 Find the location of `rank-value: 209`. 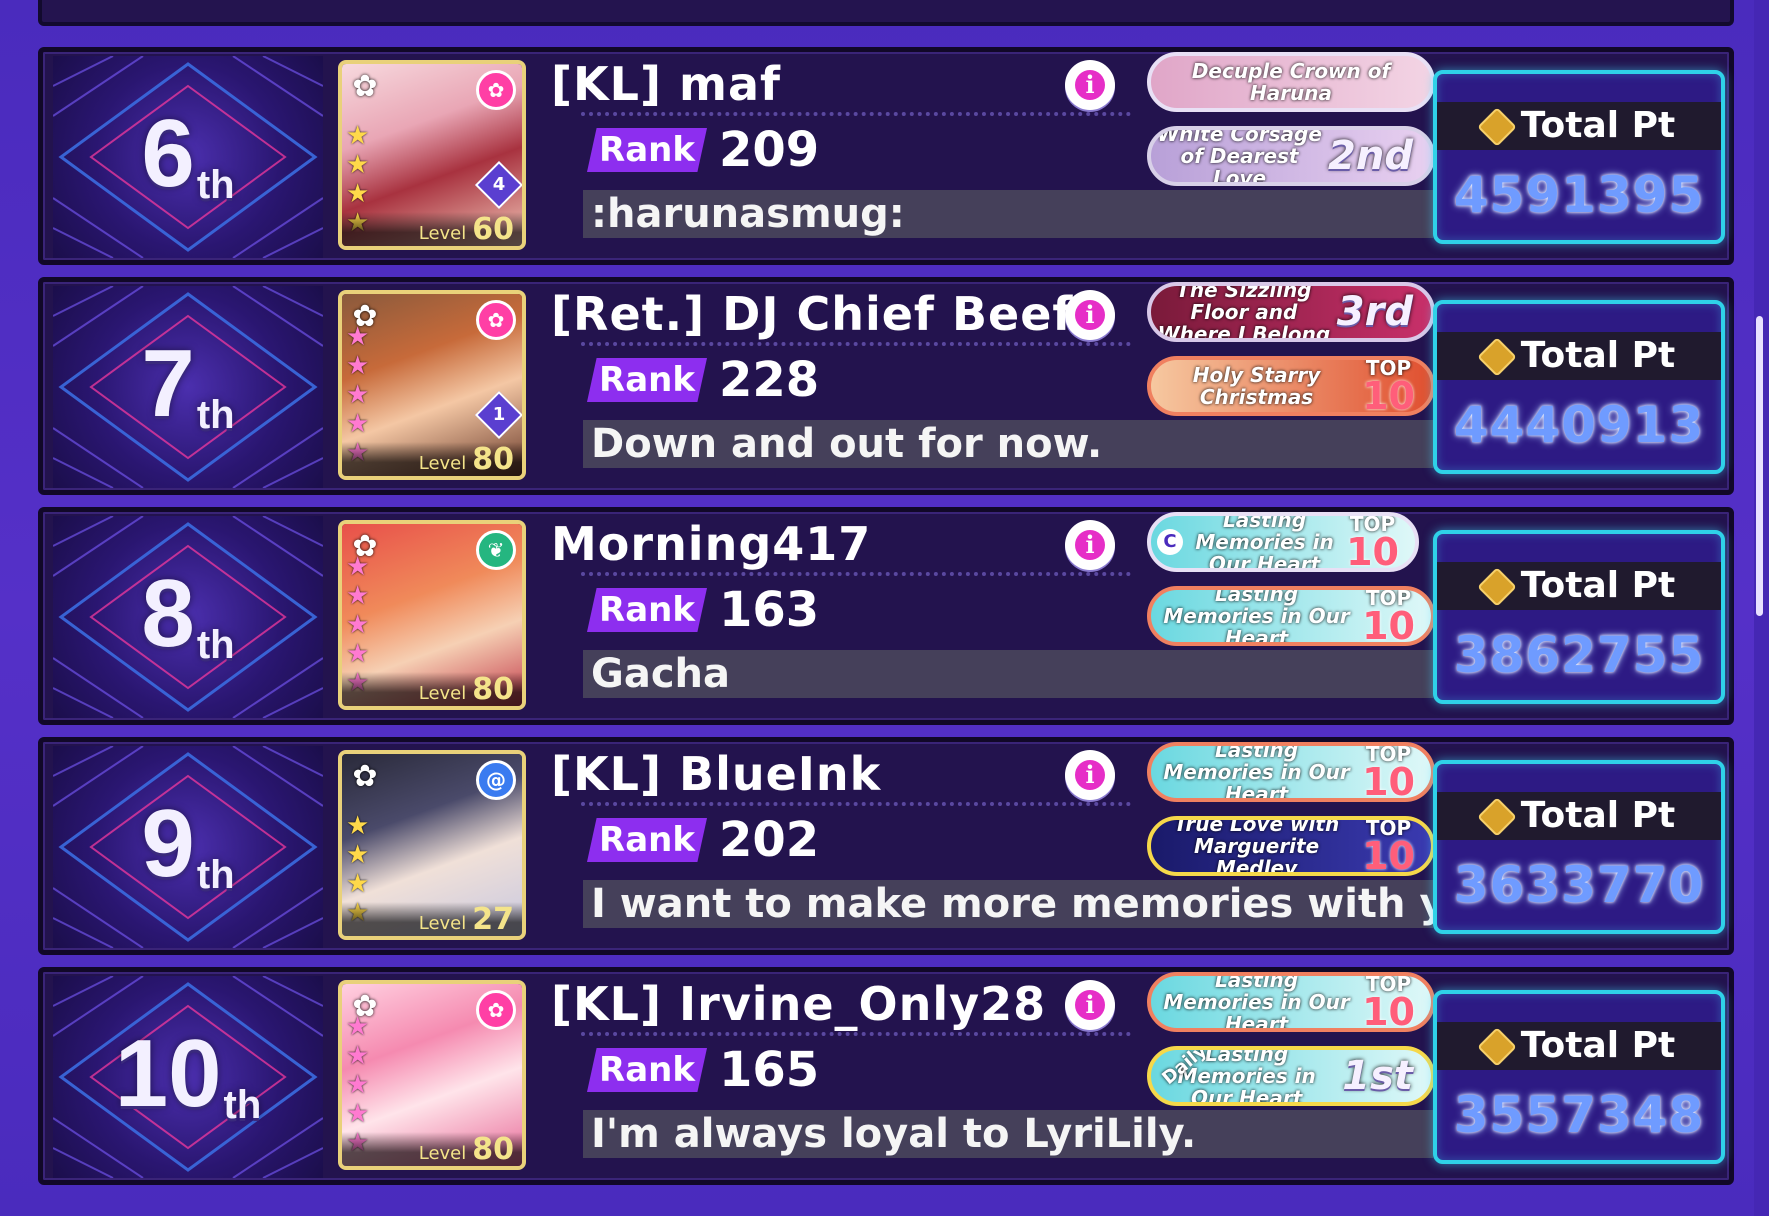

rank-value: 209 is located at coordinates (769, 150).